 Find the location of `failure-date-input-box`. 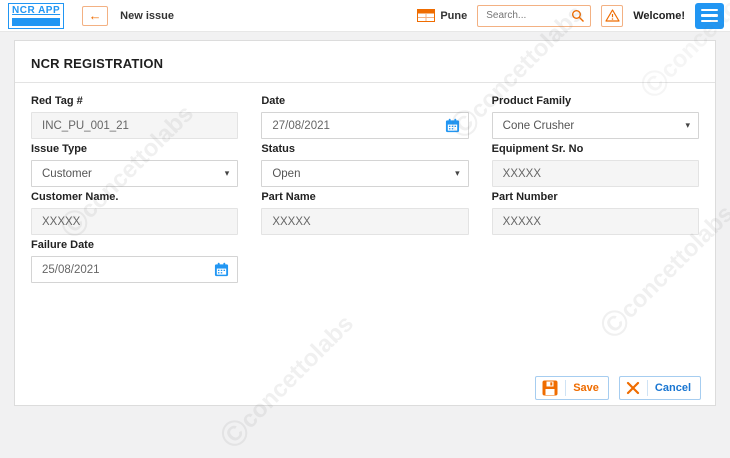

failure-date-input-box is located at coordinates (134, 269).